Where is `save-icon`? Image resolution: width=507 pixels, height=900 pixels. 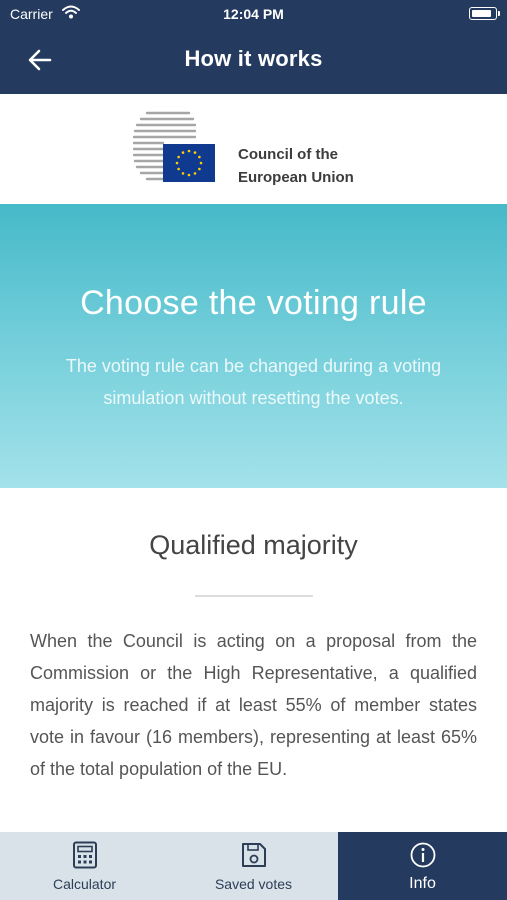
save-icon is located at coordinates (253, 855).